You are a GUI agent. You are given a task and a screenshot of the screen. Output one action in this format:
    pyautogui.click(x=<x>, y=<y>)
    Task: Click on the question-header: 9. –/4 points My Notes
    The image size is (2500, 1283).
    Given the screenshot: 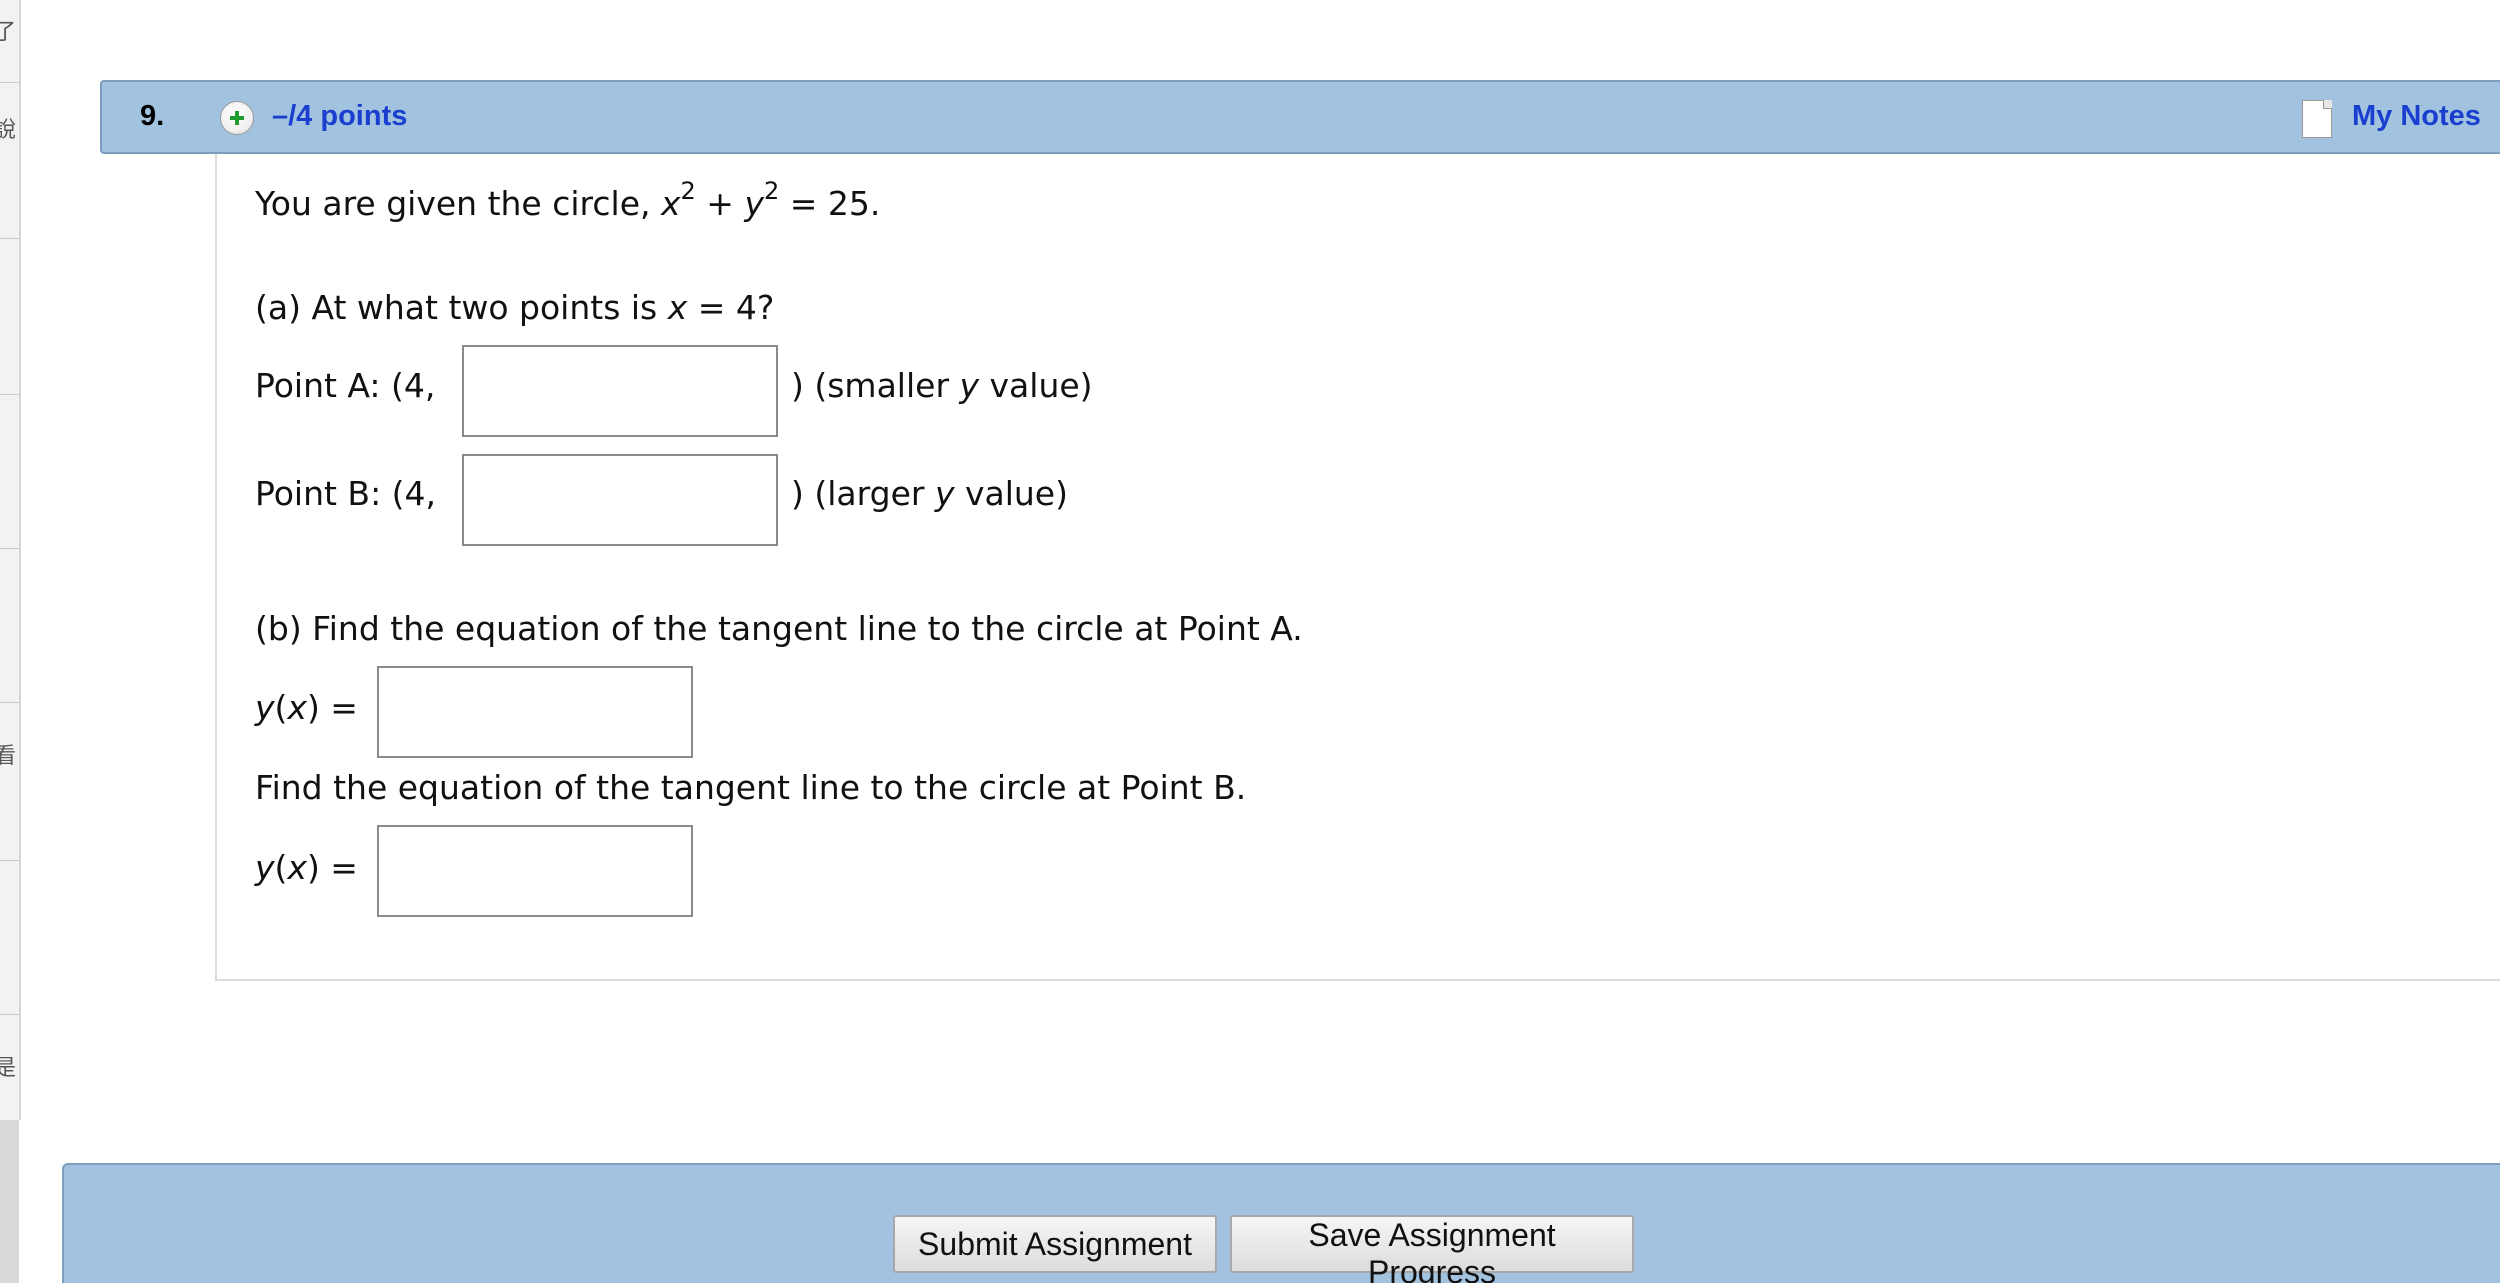 What is the action you would take?
    pyautogui.click(x=1300, y=117)
    